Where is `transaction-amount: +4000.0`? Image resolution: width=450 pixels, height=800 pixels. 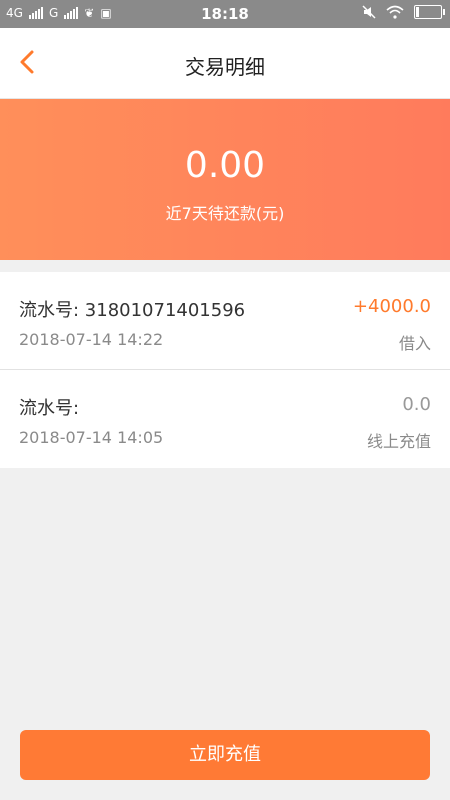
transaction-amount: +4000.0 is located at coordinates (391, 306).